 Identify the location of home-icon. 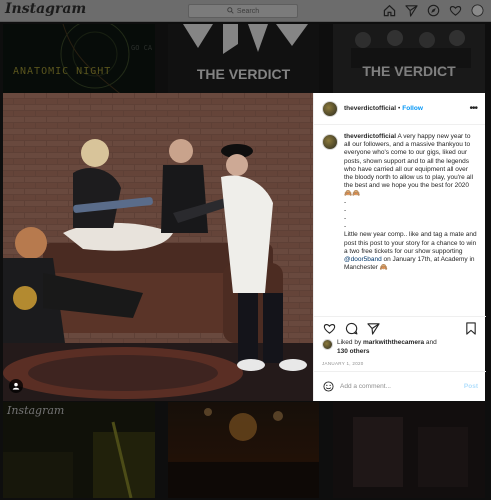
(389, 10).